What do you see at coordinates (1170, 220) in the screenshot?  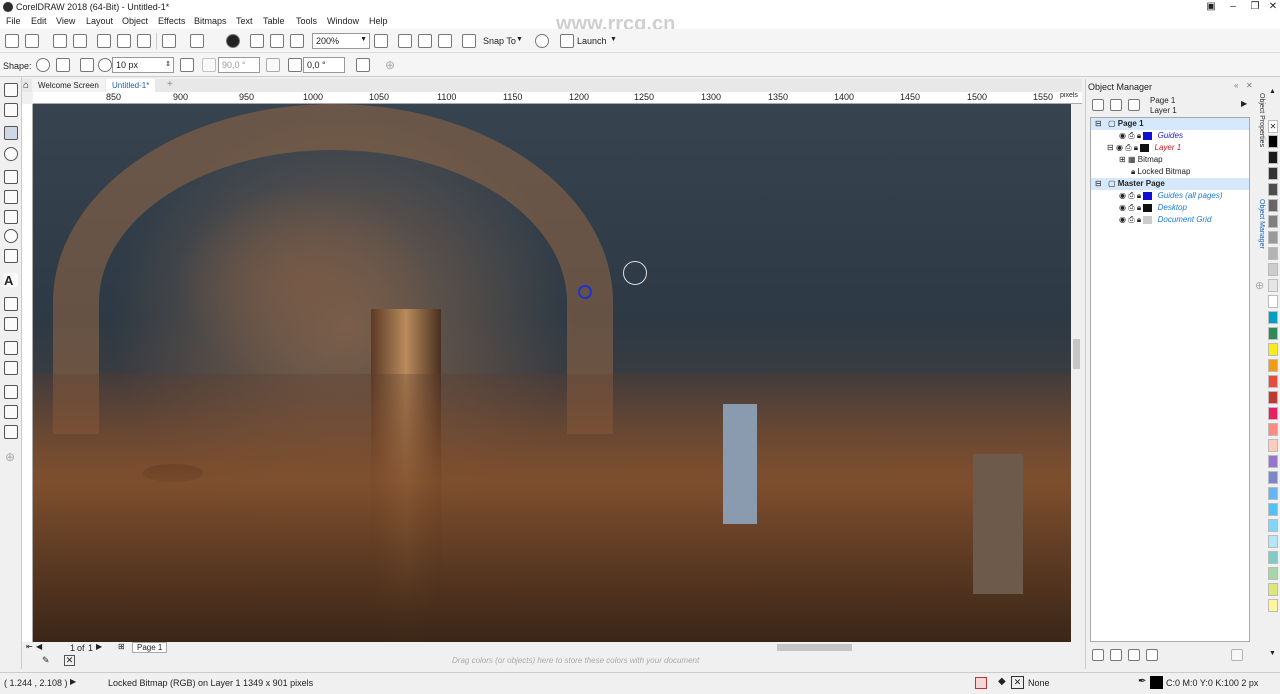 I see `tree-row-document-grid: ◉ ⎙ 🔒︎ Document Grid` at bounding box center [1170, 220].